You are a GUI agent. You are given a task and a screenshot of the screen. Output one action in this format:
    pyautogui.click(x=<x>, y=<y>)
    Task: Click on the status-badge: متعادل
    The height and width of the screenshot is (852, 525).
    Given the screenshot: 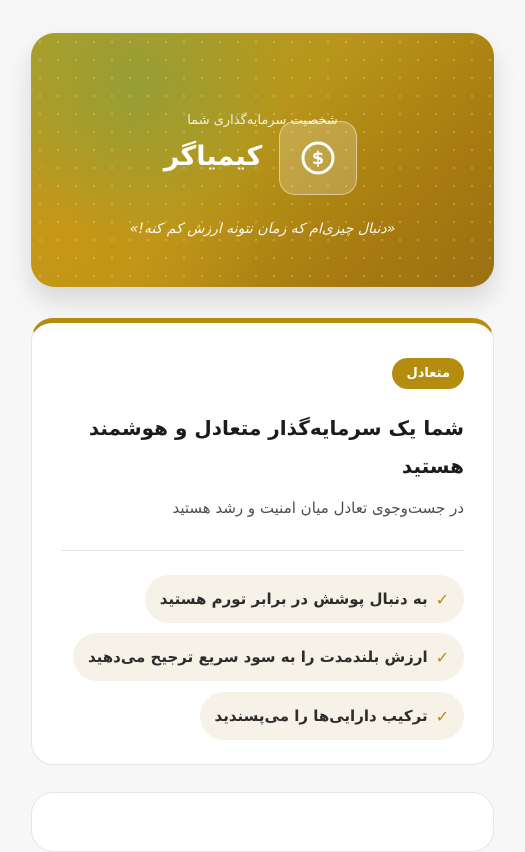 What is the action you would take?
    pyautogui.click(x=428, y=373)
    